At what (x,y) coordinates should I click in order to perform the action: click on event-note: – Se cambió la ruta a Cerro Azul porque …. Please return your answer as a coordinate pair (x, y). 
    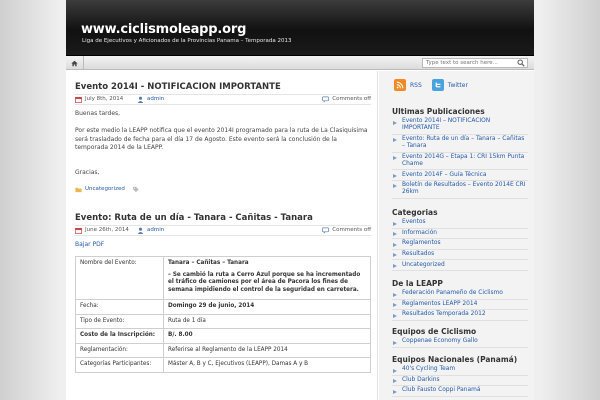
    Looking at the image, I should click on (264, 282).